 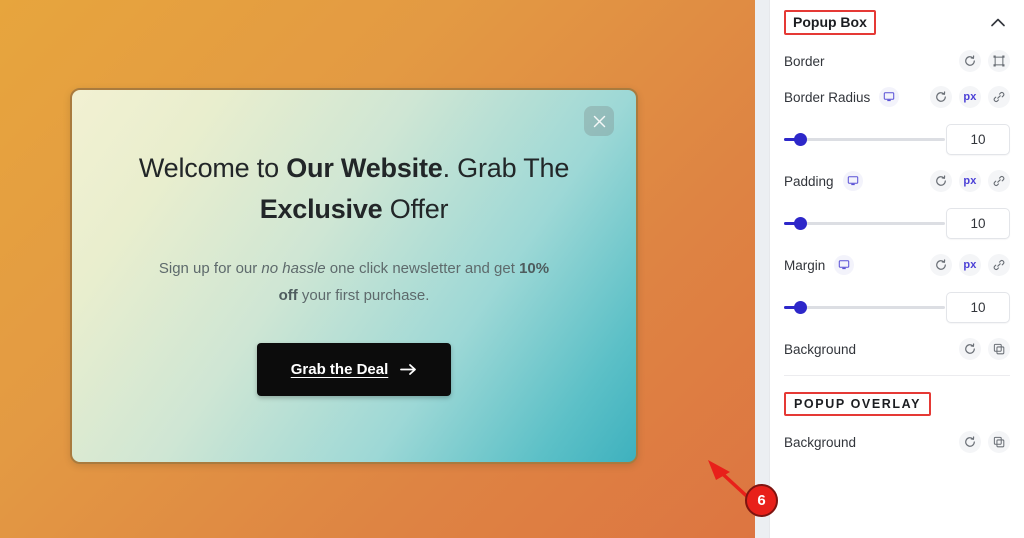 What do you see at coordinates (801, 139) in the screenshot?
I see `border-radius-slider-thumb` at bounding box center [801, 139].